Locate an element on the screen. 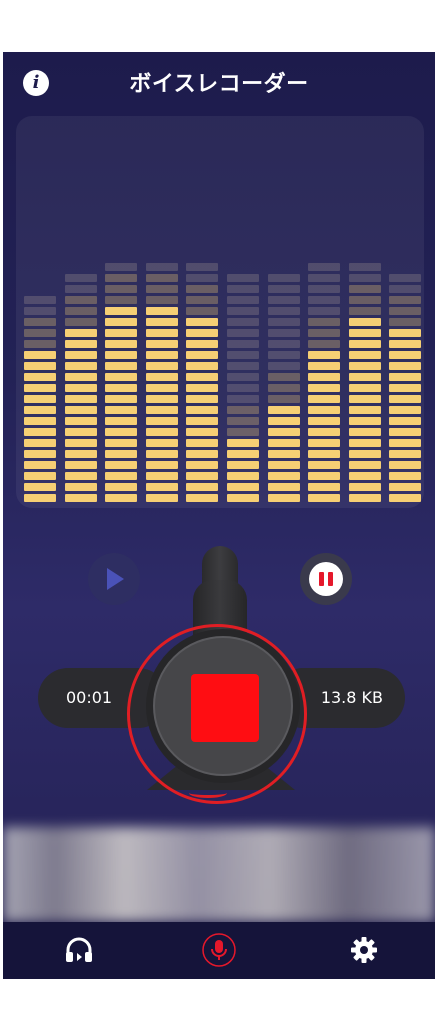  top-bar: i ボイスレコーダー is located at coordinates (219, 82).